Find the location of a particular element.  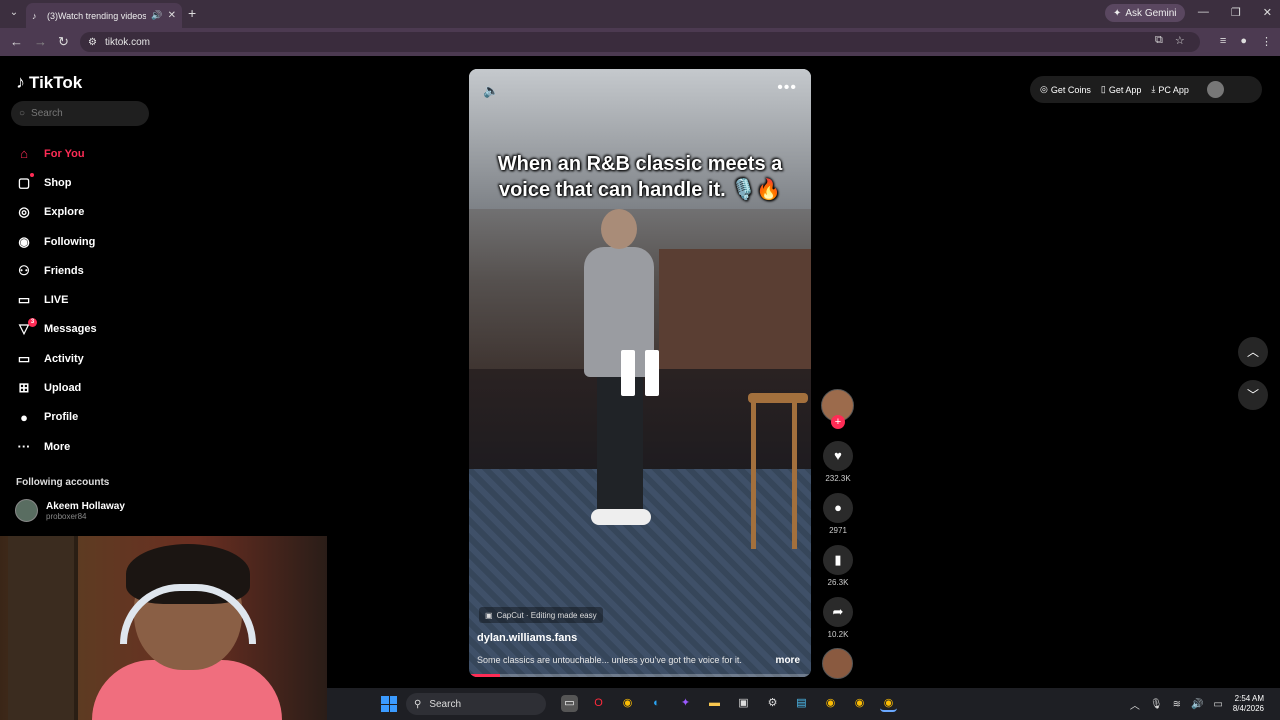

get-app-button: ▯ Get App is located at coordinates (1121, 89).